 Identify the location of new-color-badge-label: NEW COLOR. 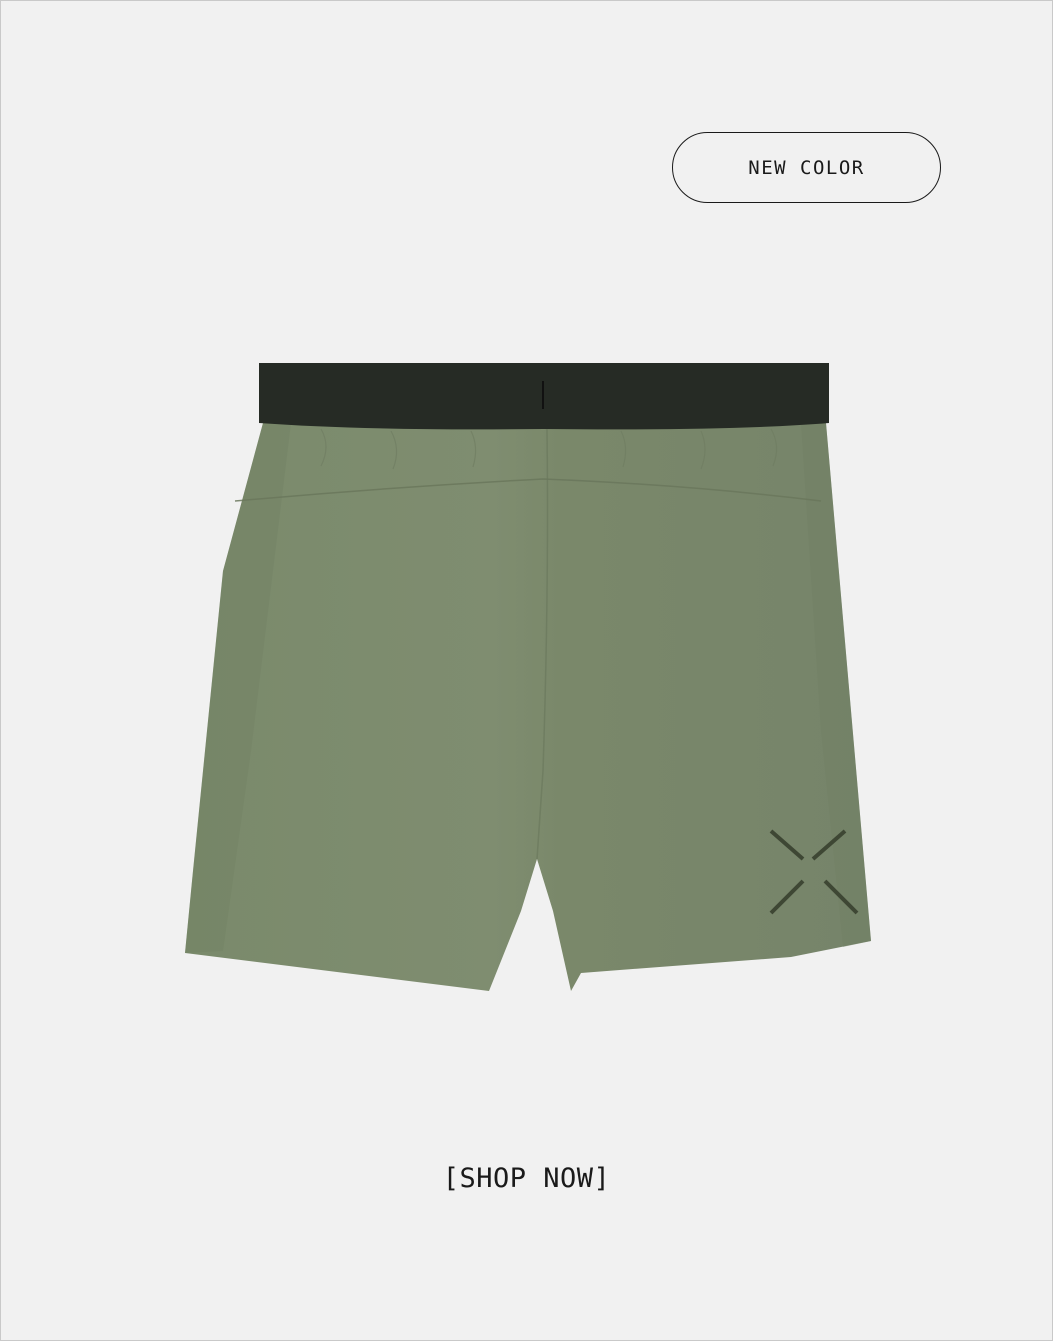
(806, 167).